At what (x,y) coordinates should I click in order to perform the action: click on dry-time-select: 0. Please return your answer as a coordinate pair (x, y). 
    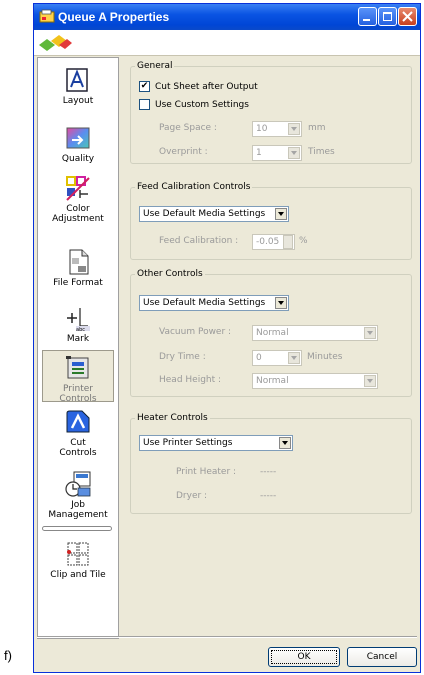
    Looking at the image, I should click on (277, 358).